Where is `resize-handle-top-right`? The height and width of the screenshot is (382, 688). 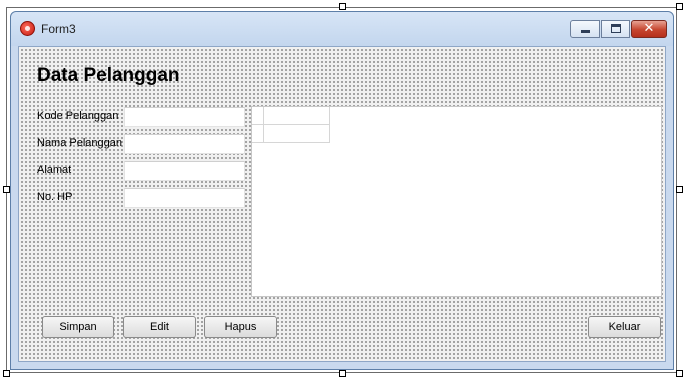 resize-handle-top-right is located at coordinates (679, 6).